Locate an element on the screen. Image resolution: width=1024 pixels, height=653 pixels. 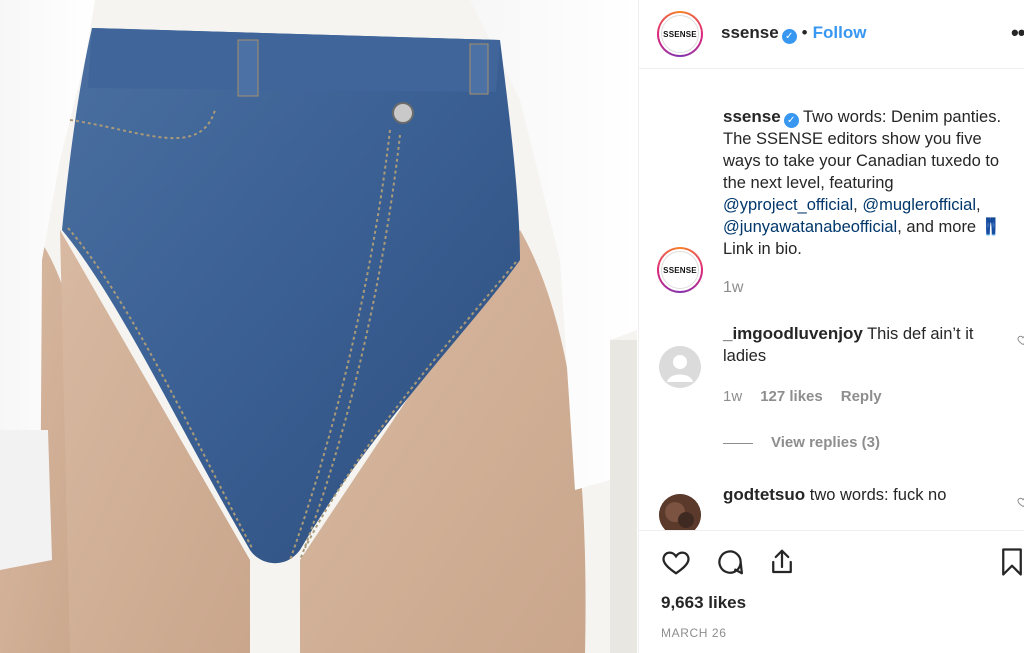
save-bookmark-icon is located at coordinates (1010, 562).